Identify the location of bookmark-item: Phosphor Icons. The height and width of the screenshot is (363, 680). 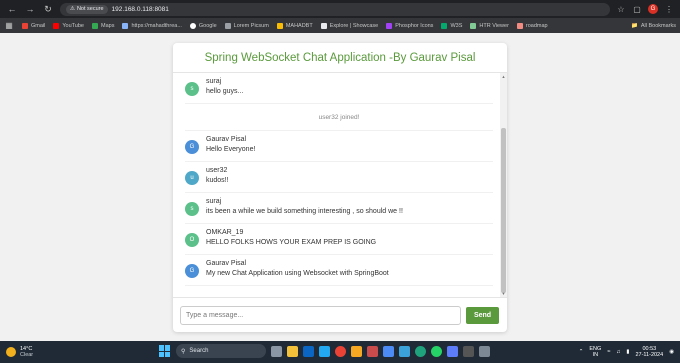
(410, 25).